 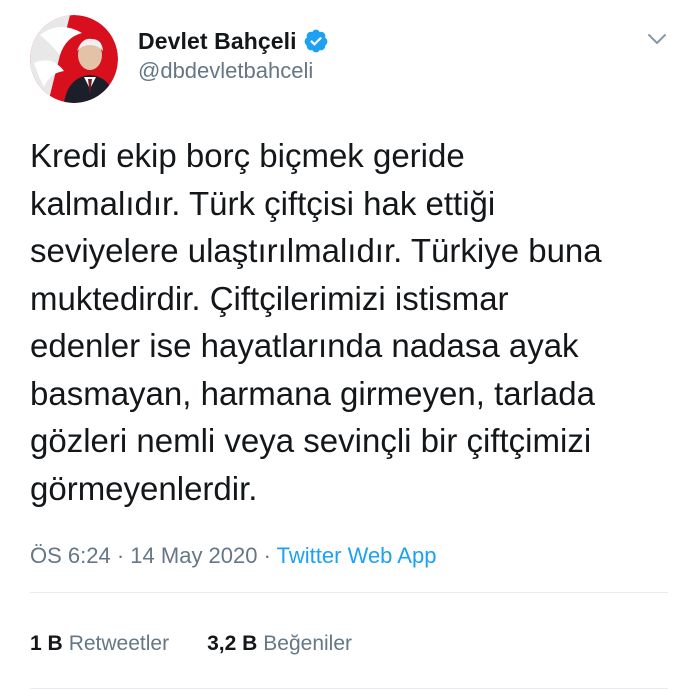 What do you see at coordinates (357, 555) in the screenshot?
I see `tweet-source-link: Twitter Web App` at bounding box center [357, 555].